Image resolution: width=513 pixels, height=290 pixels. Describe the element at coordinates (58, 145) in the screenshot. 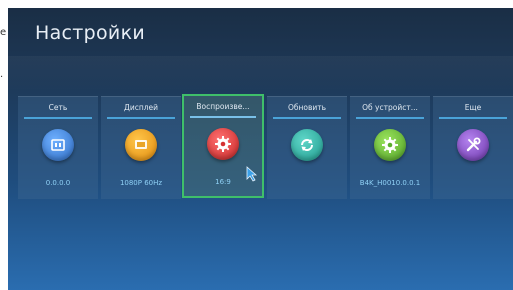

I see `network-icon` at that location.